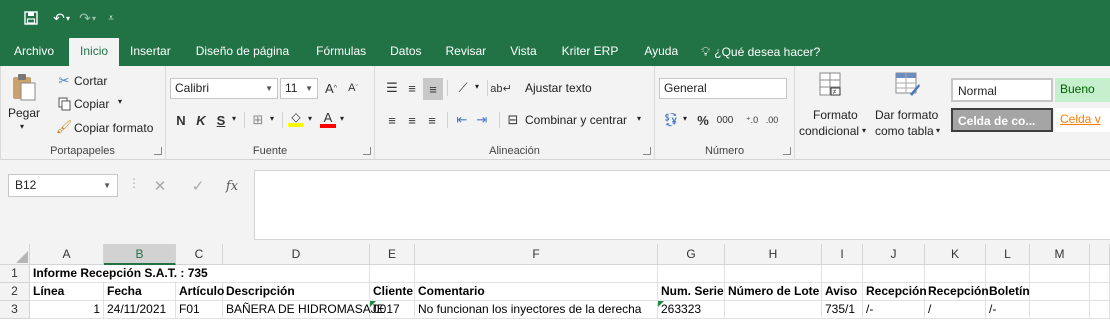 The width and height of the screenshot is (1110, 334). I want to click on column-header-k: K, so click(955, 254).